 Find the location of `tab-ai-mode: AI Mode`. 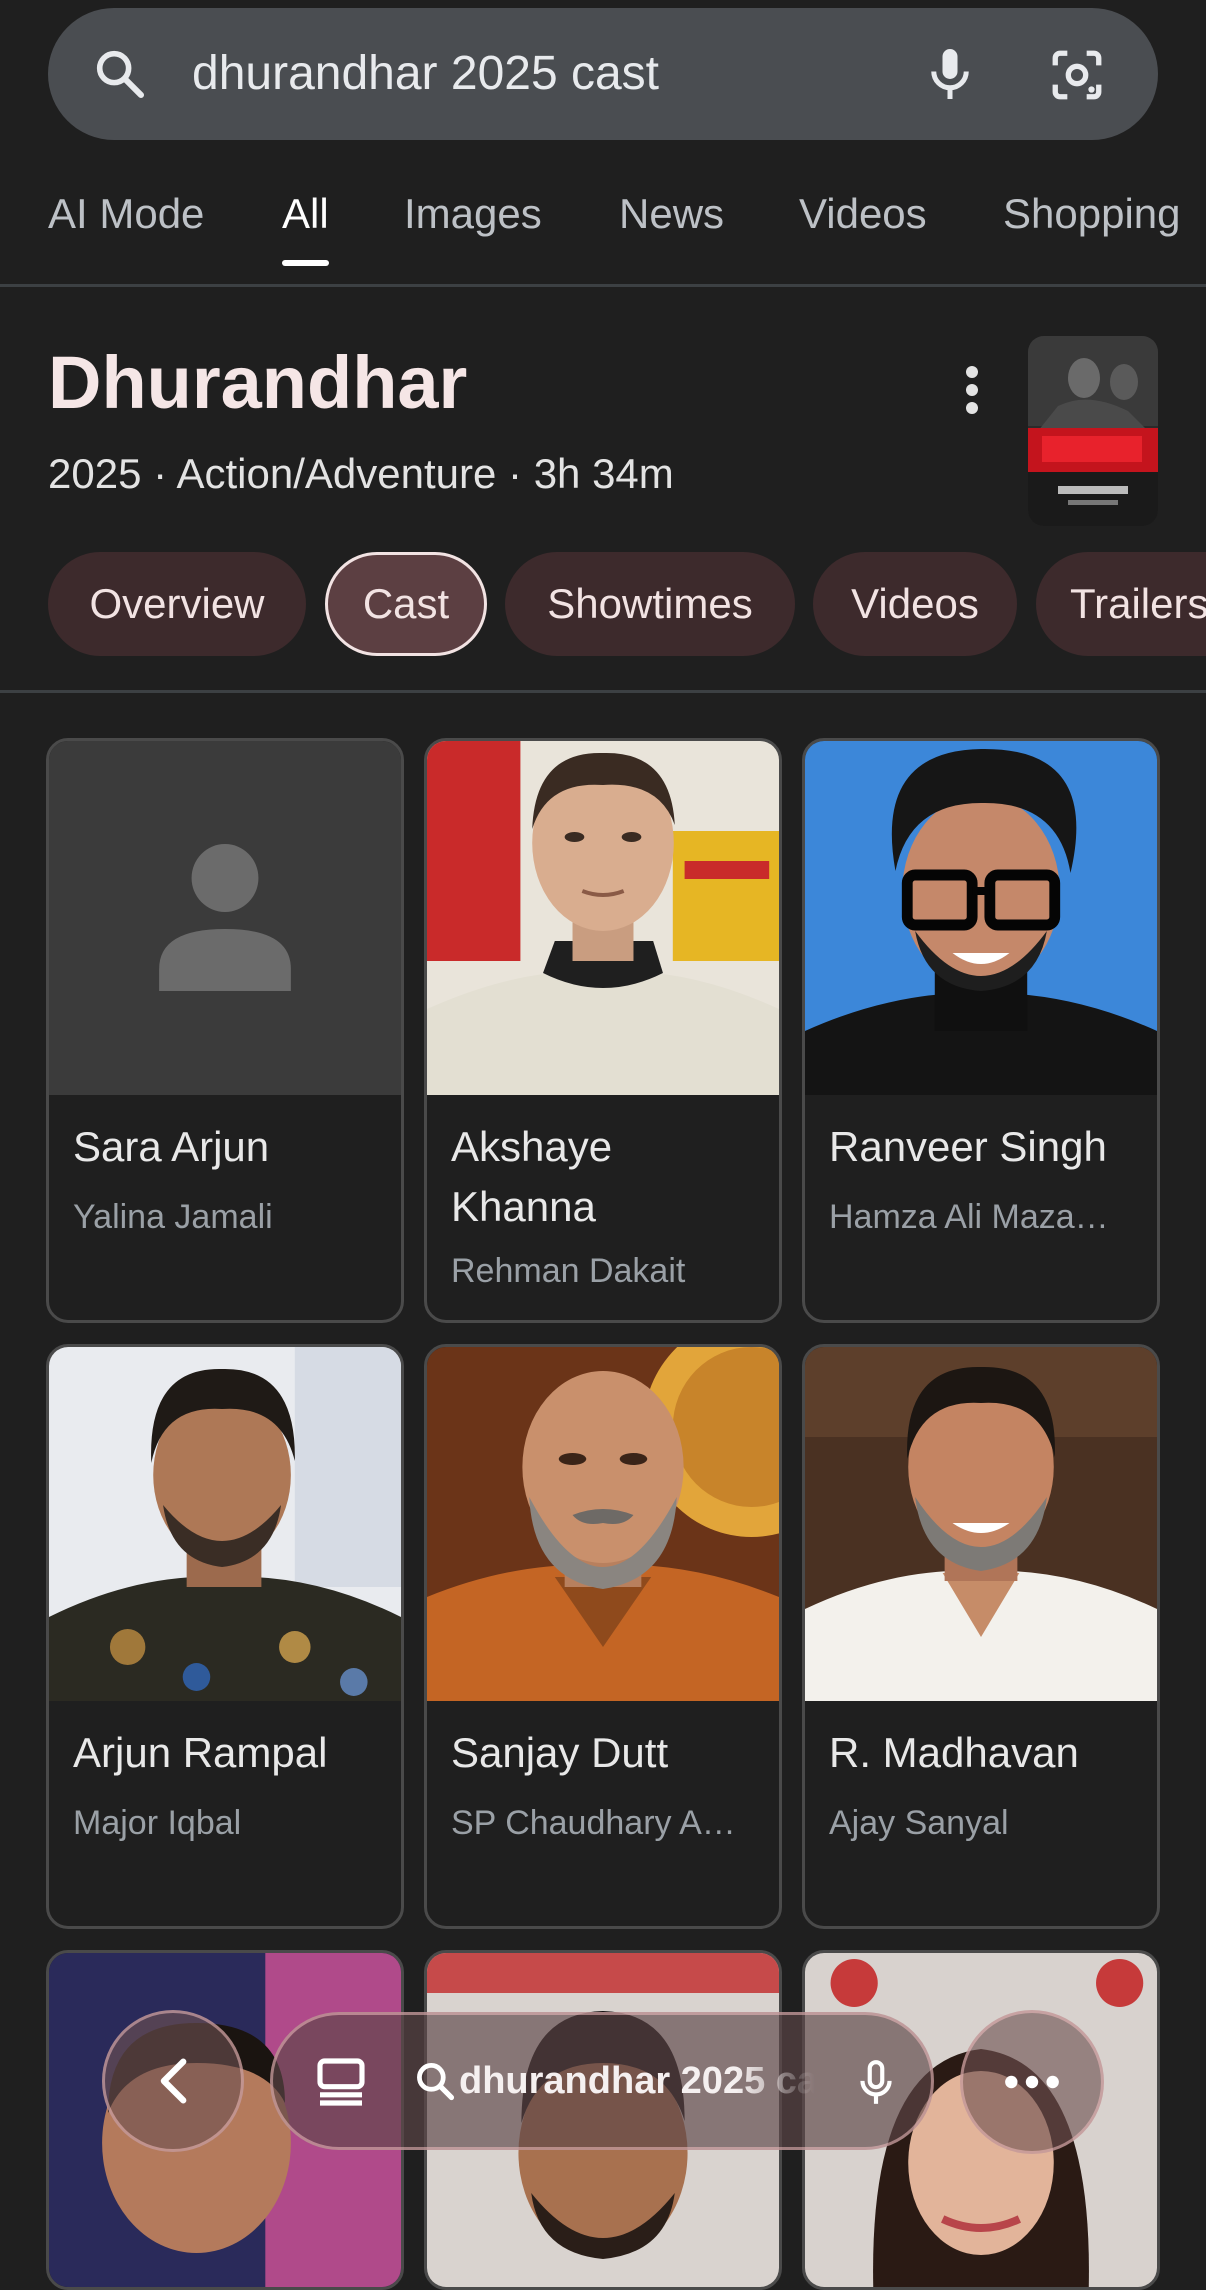

tab-ai-mode: AI Mode is located at coordinates (126, 214).